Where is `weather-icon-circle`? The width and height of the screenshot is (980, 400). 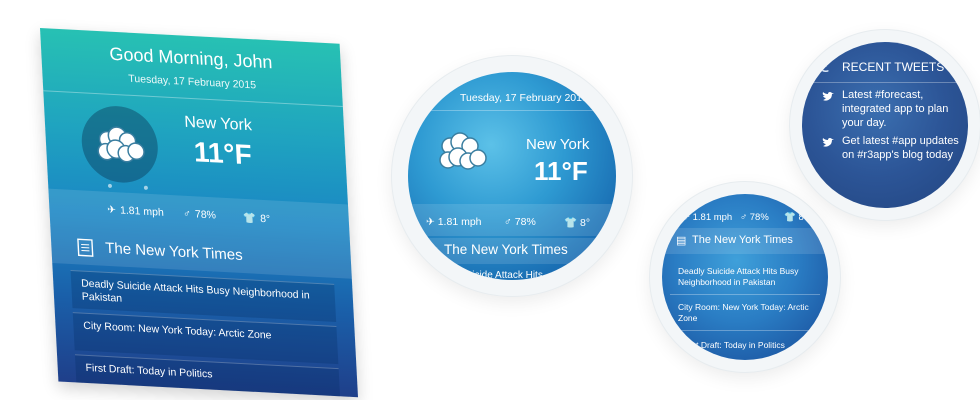 weather-icon-circle is located at coordinates (119, 144).